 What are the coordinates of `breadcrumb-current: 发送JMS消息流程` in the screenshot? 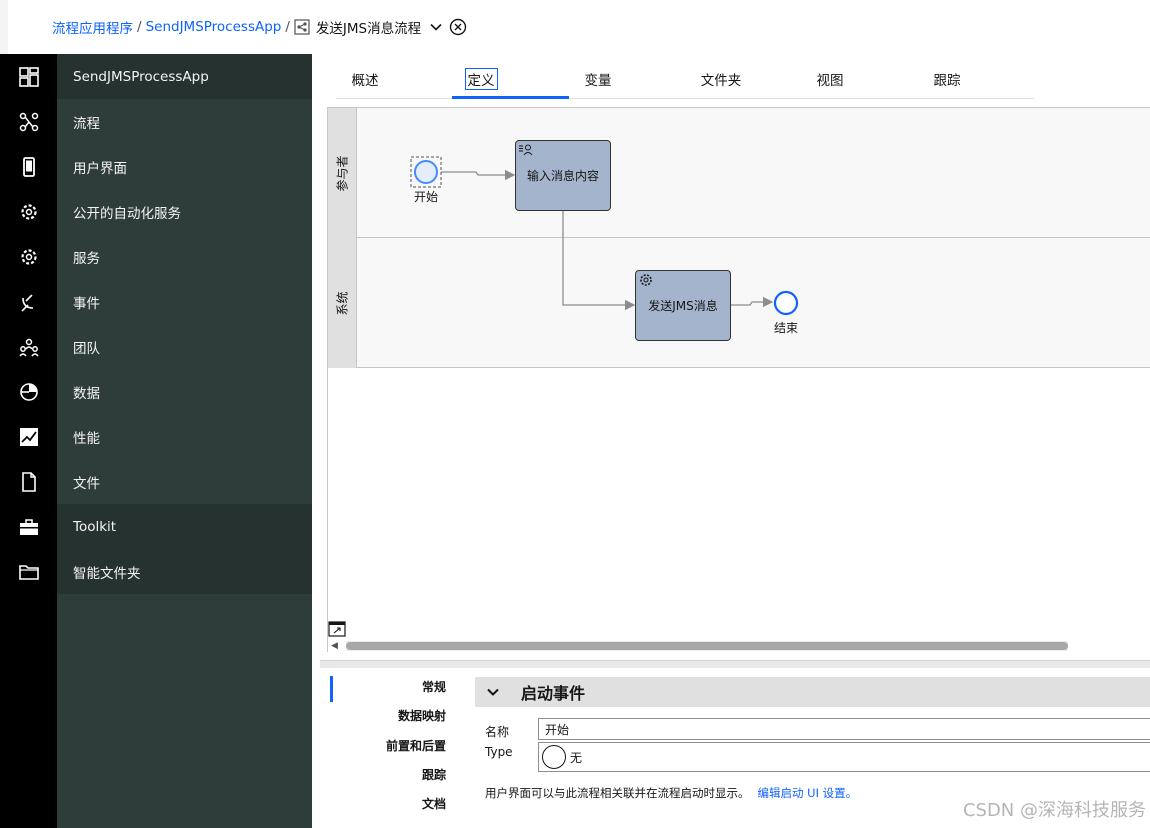 It's located at (368, 29).